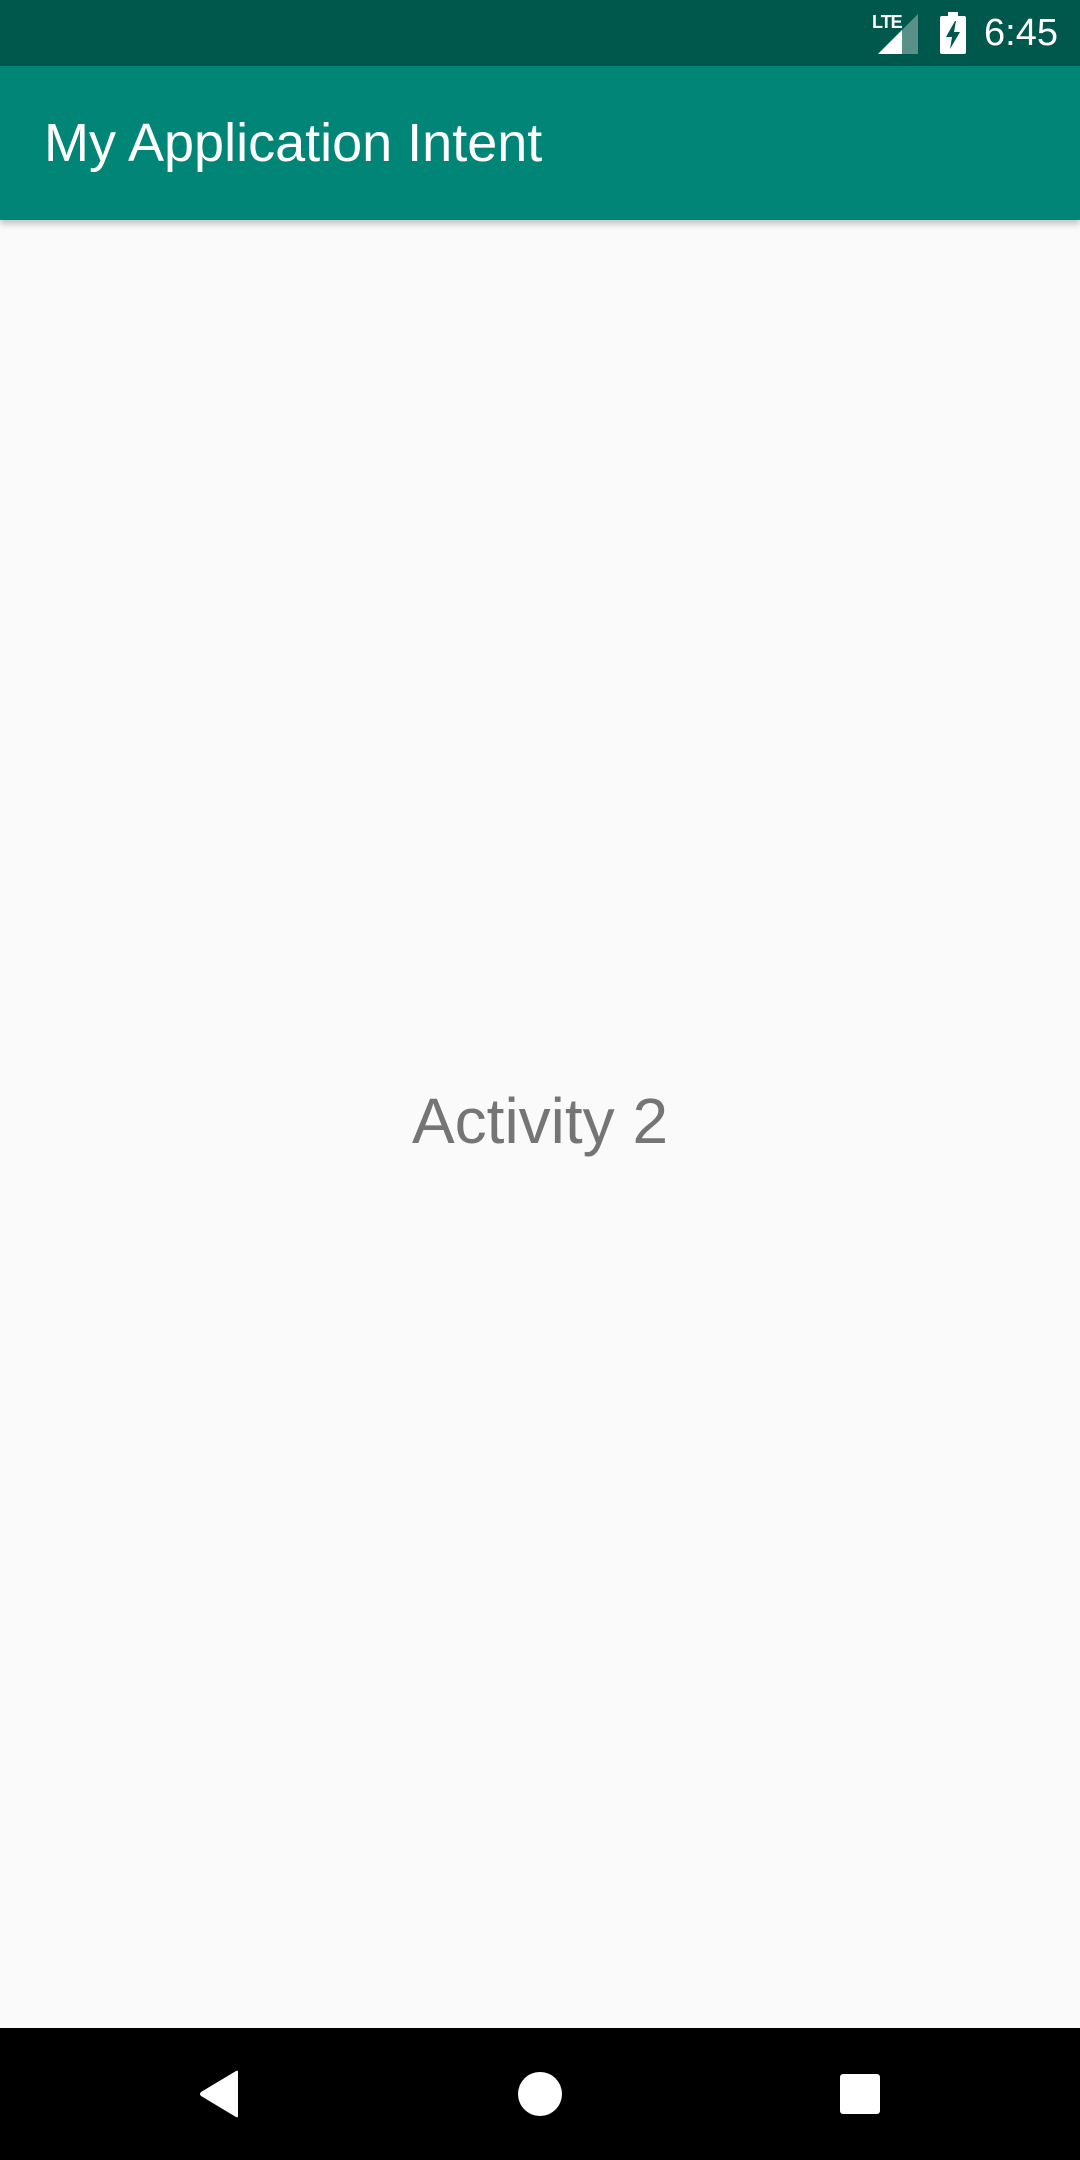  I want to click on signal-strength-icon, so click(898, 34).